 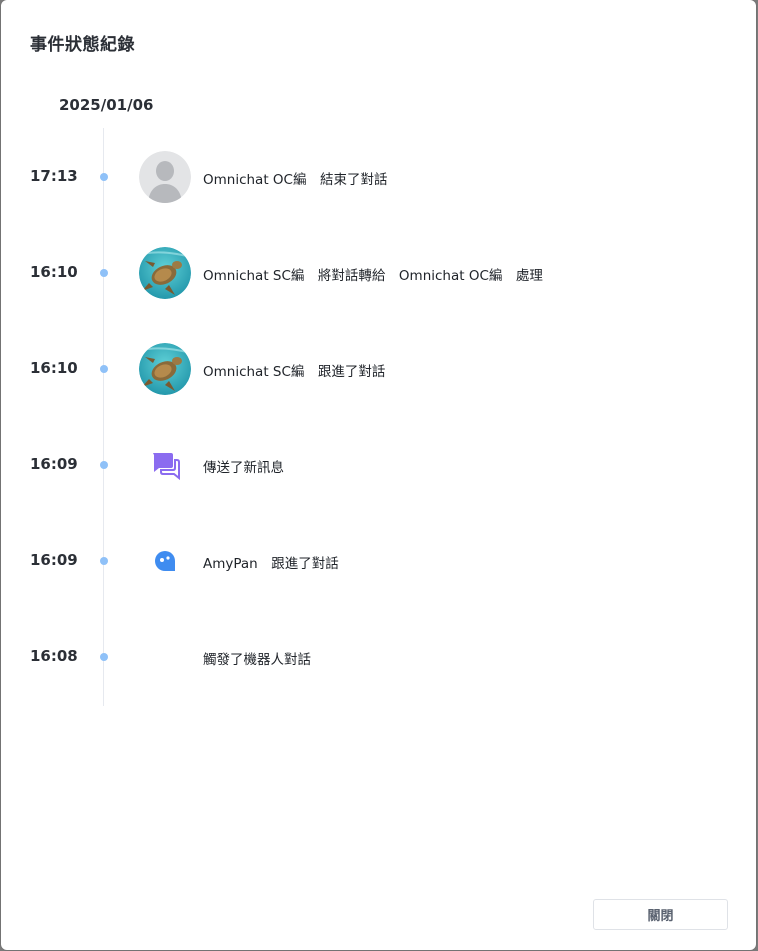 What do you see at coordinates (103, 417) in the screenshot?
I see `timeline-line` at bounding box center [103, 417].